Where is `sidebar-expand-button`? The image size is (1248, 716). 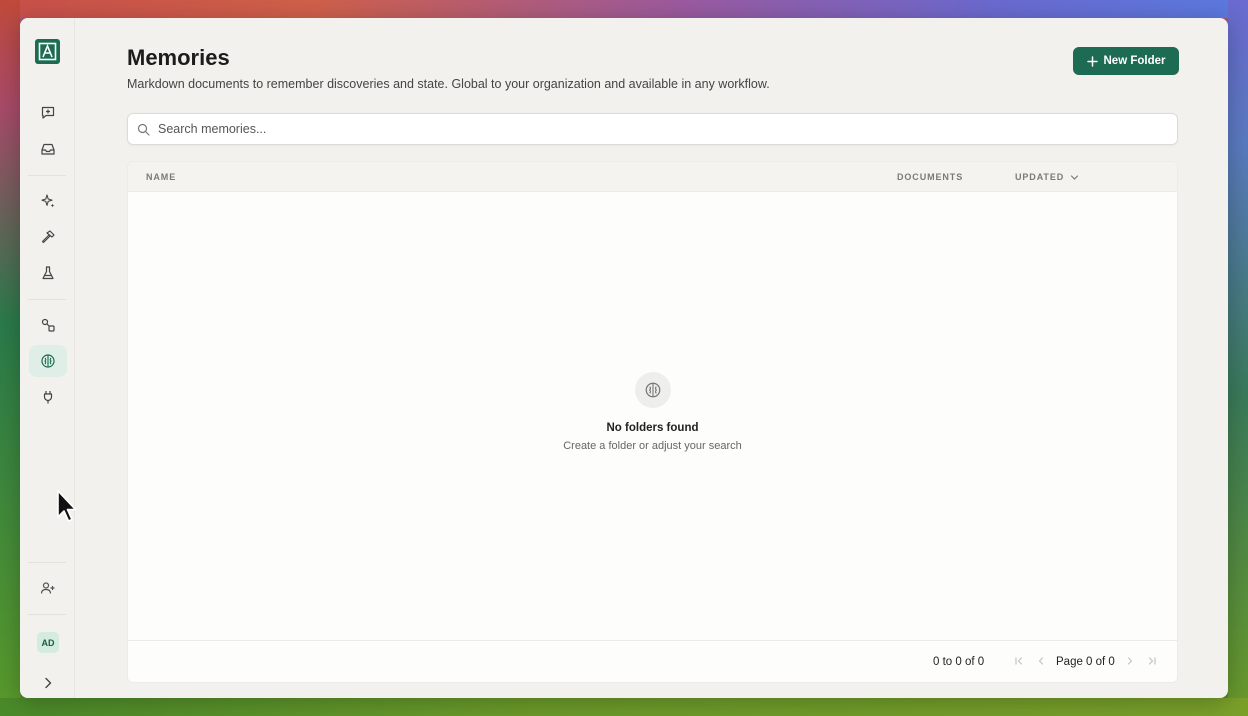
sidebar-expand-button is located at coordinates (48, 682).